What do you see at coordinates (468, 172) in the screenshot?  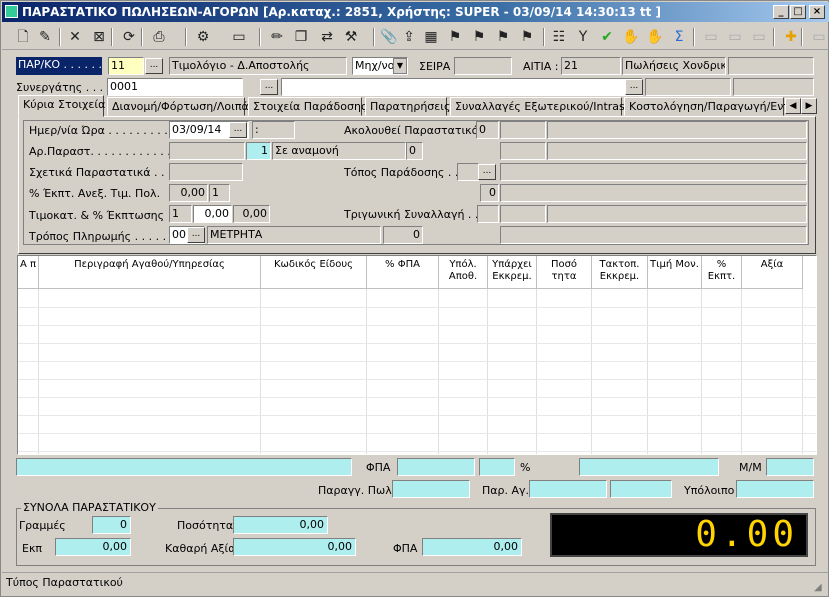 I see `topos-input` at bounding box center [468, 172].